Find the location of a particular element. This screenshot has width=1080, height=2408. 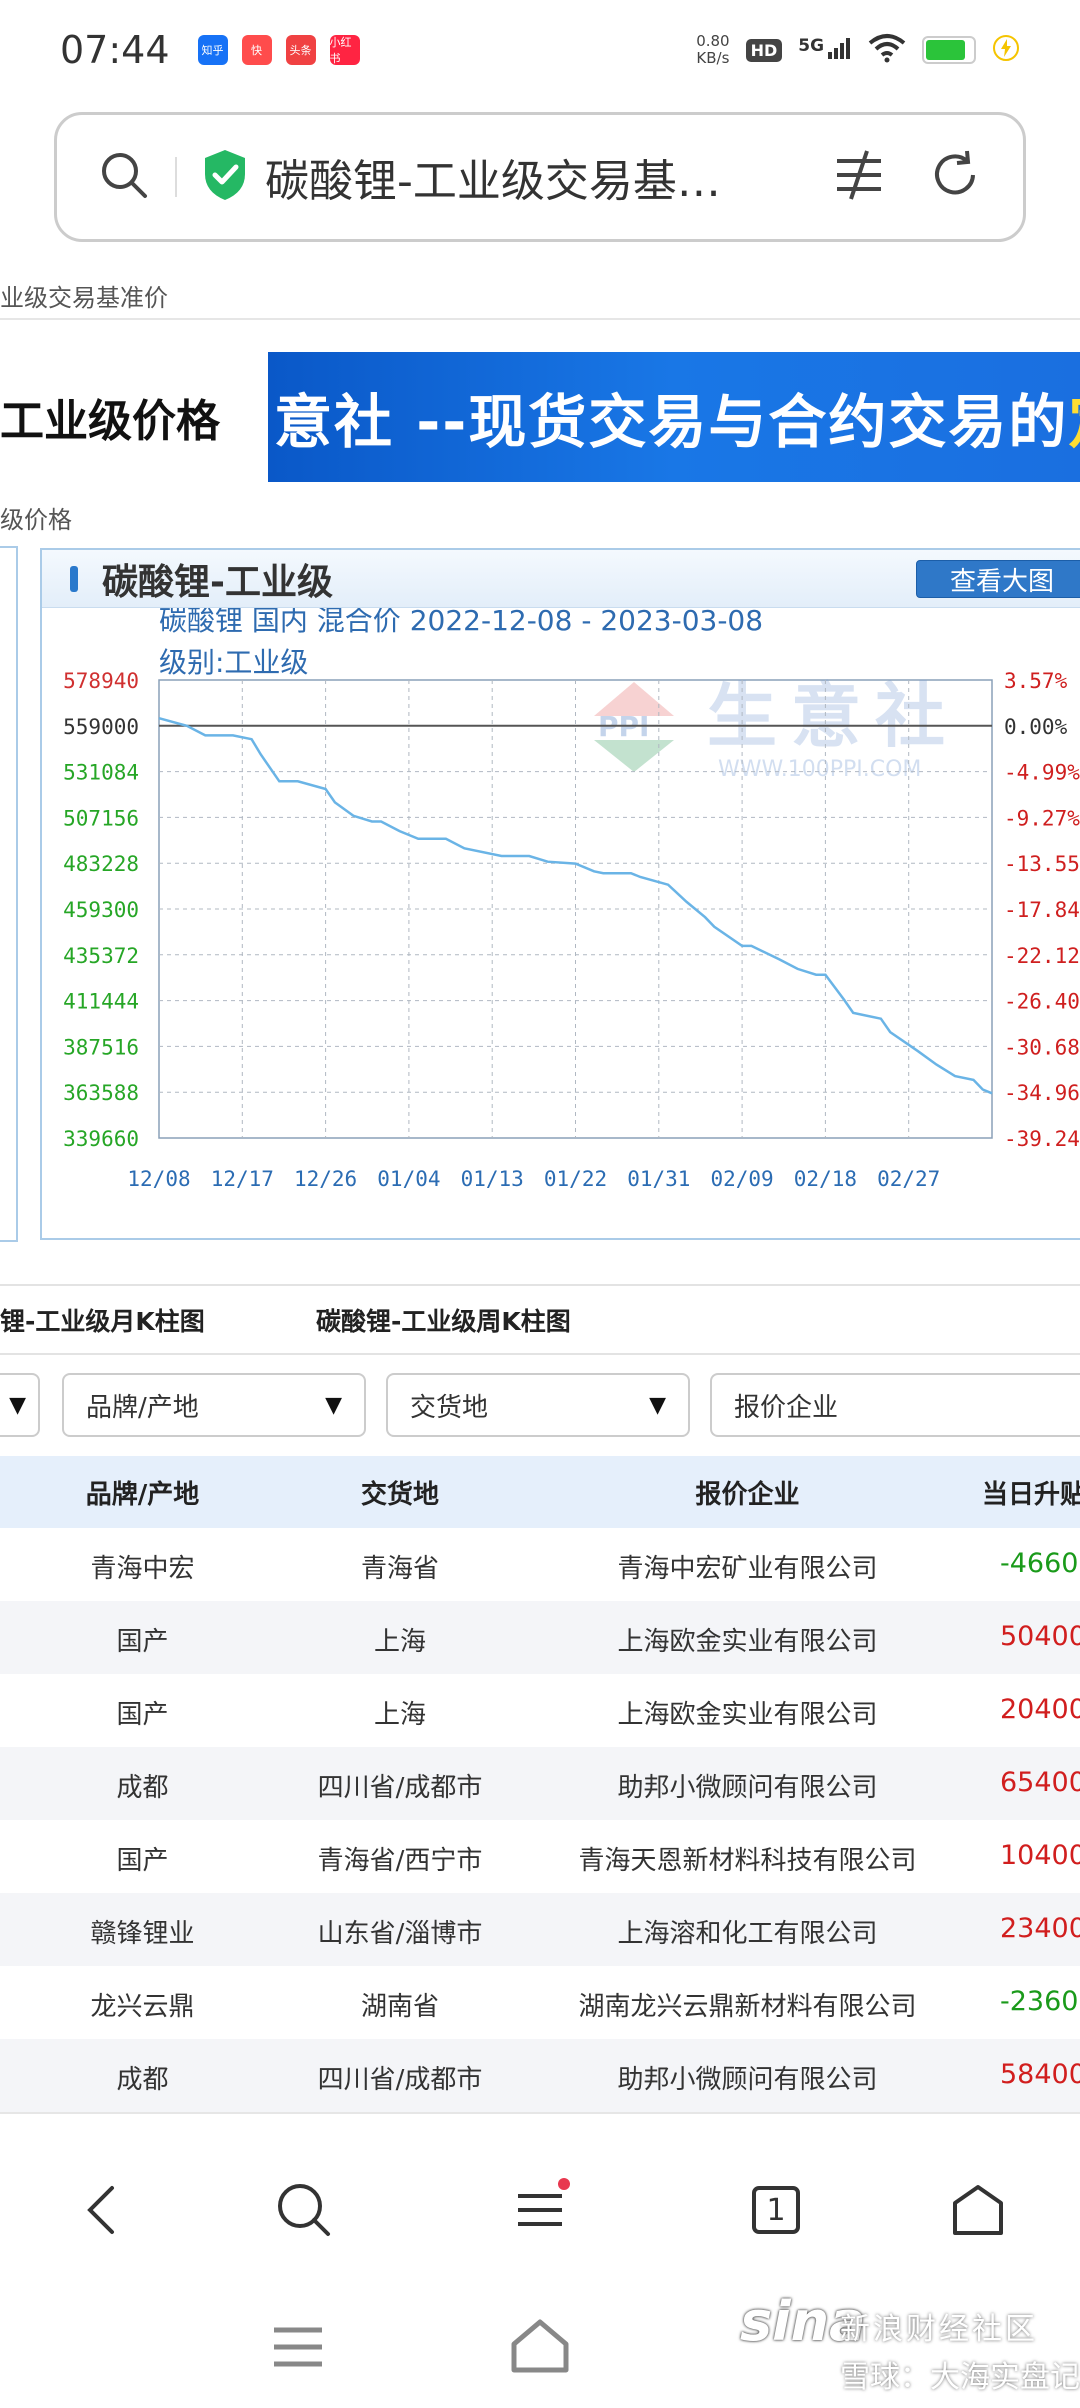

zhihu-app-icon: 知乎 is located at coordinates (212, 50).